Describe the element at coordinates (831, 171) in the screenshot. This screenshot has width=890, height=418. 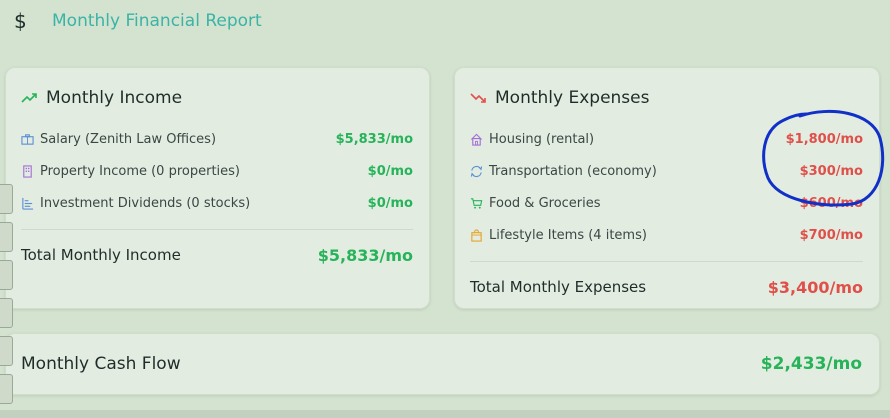
I see `expense-item-value: $300/mo` at that location.